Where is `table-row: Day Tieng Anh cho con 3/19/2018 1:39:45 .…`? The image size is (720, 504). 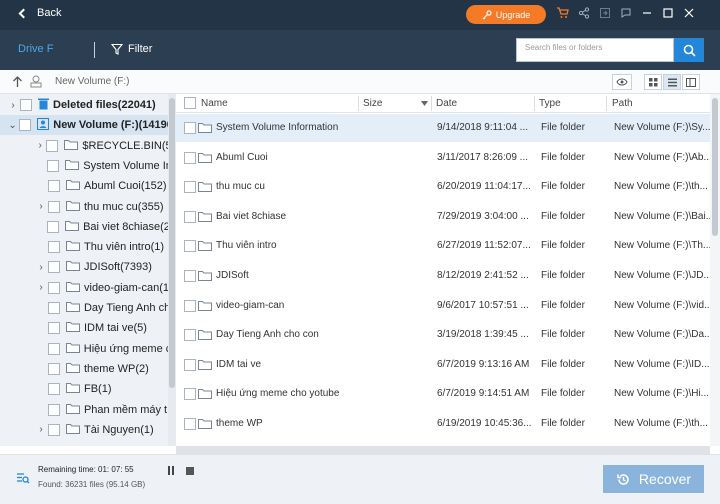 table-row: Day Tieng Anh cho con 3/19/2018 1:39:45 .… is located at coordinates (443, 335).